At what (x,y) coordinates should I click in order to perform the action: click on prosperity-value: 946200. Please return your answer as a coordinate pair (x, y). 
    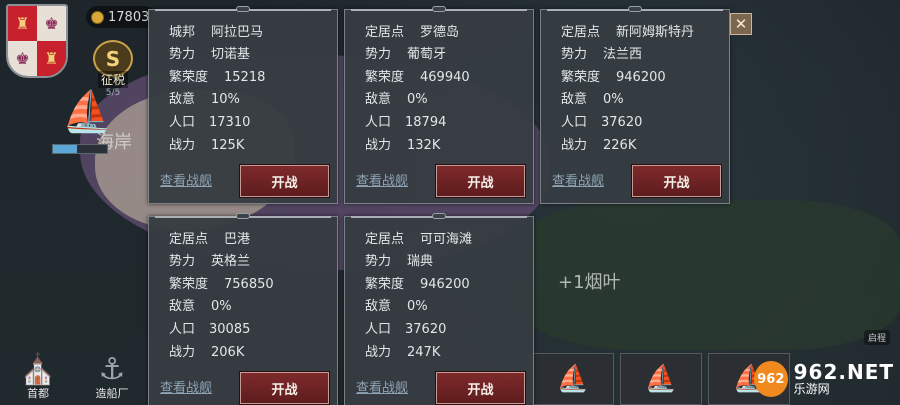
    Looking at the image, I should click on (445, 284).